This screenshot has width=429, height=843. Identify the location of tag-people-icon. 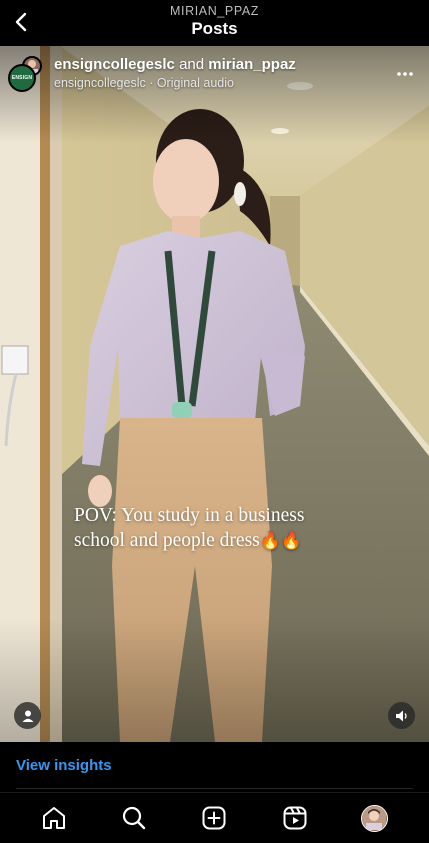
(27, 716).